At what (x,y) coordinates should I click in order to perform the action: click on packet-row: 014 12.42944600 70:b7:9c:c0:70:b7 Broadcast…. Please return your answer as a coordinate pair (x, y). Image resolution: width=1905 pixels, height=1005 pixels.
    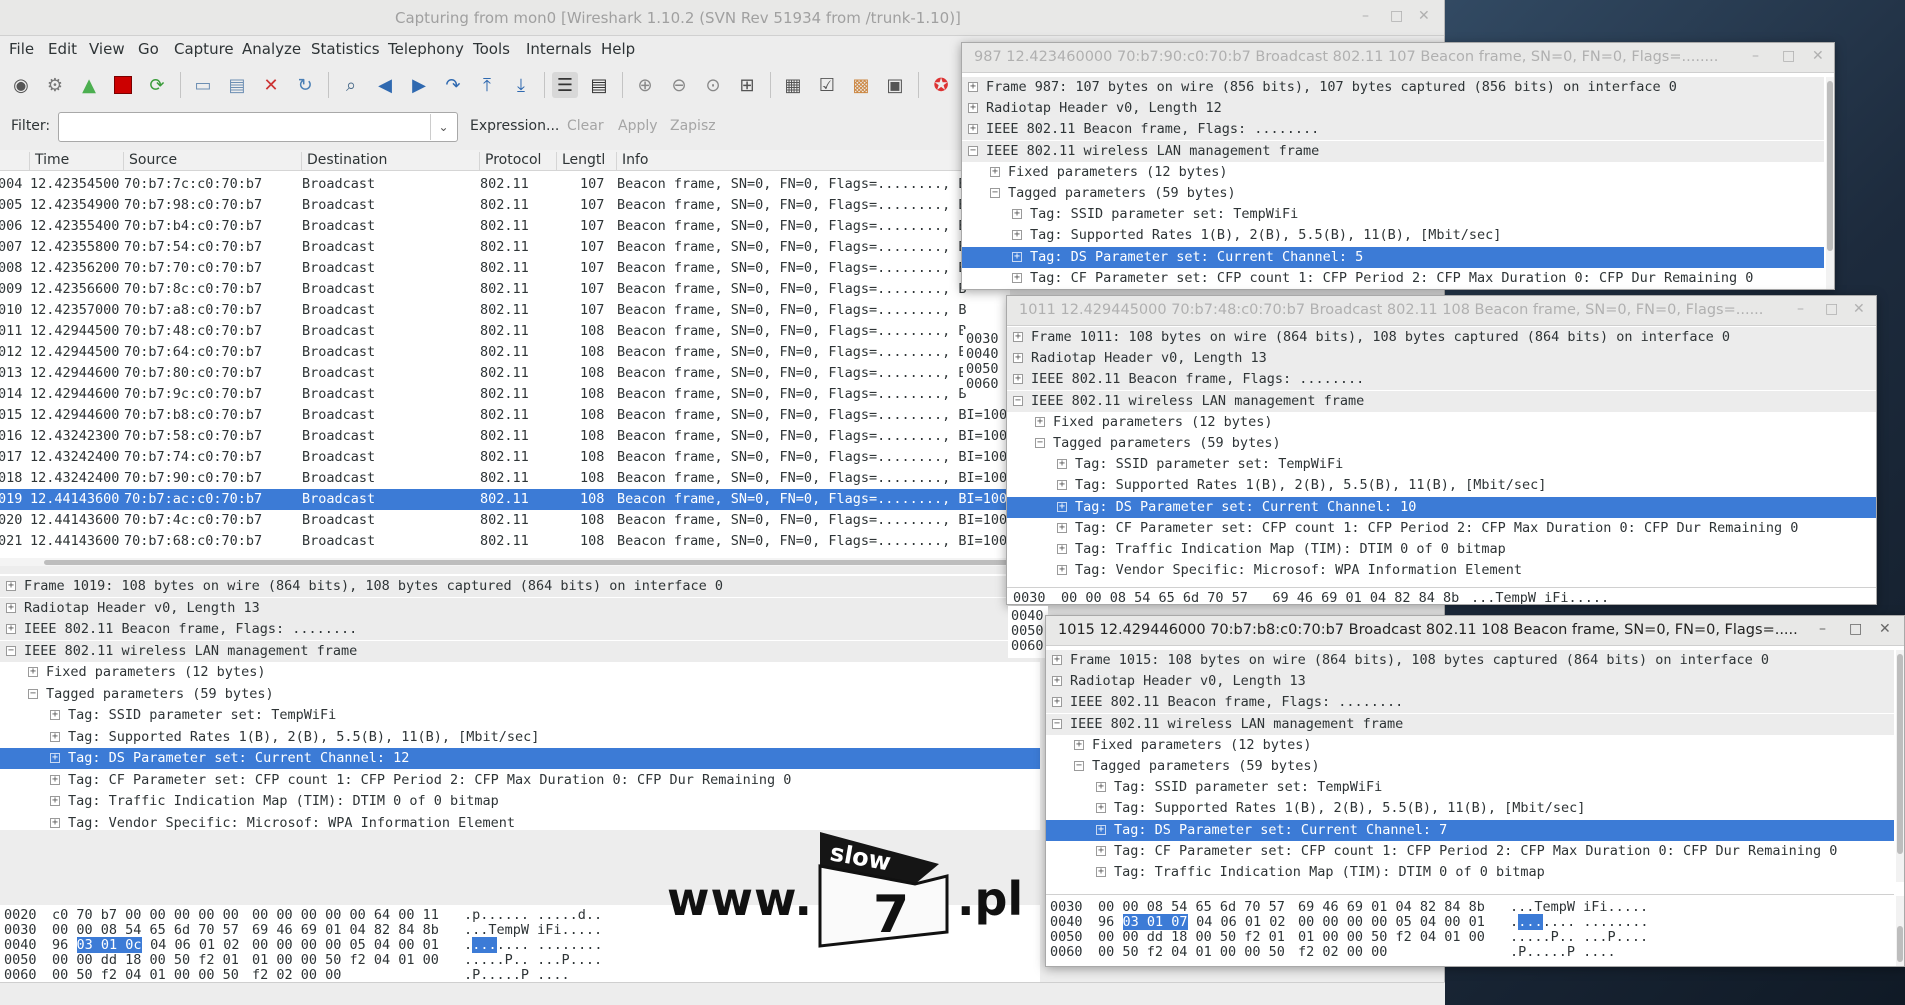
    Looking at the image, I should click on (505, 394).